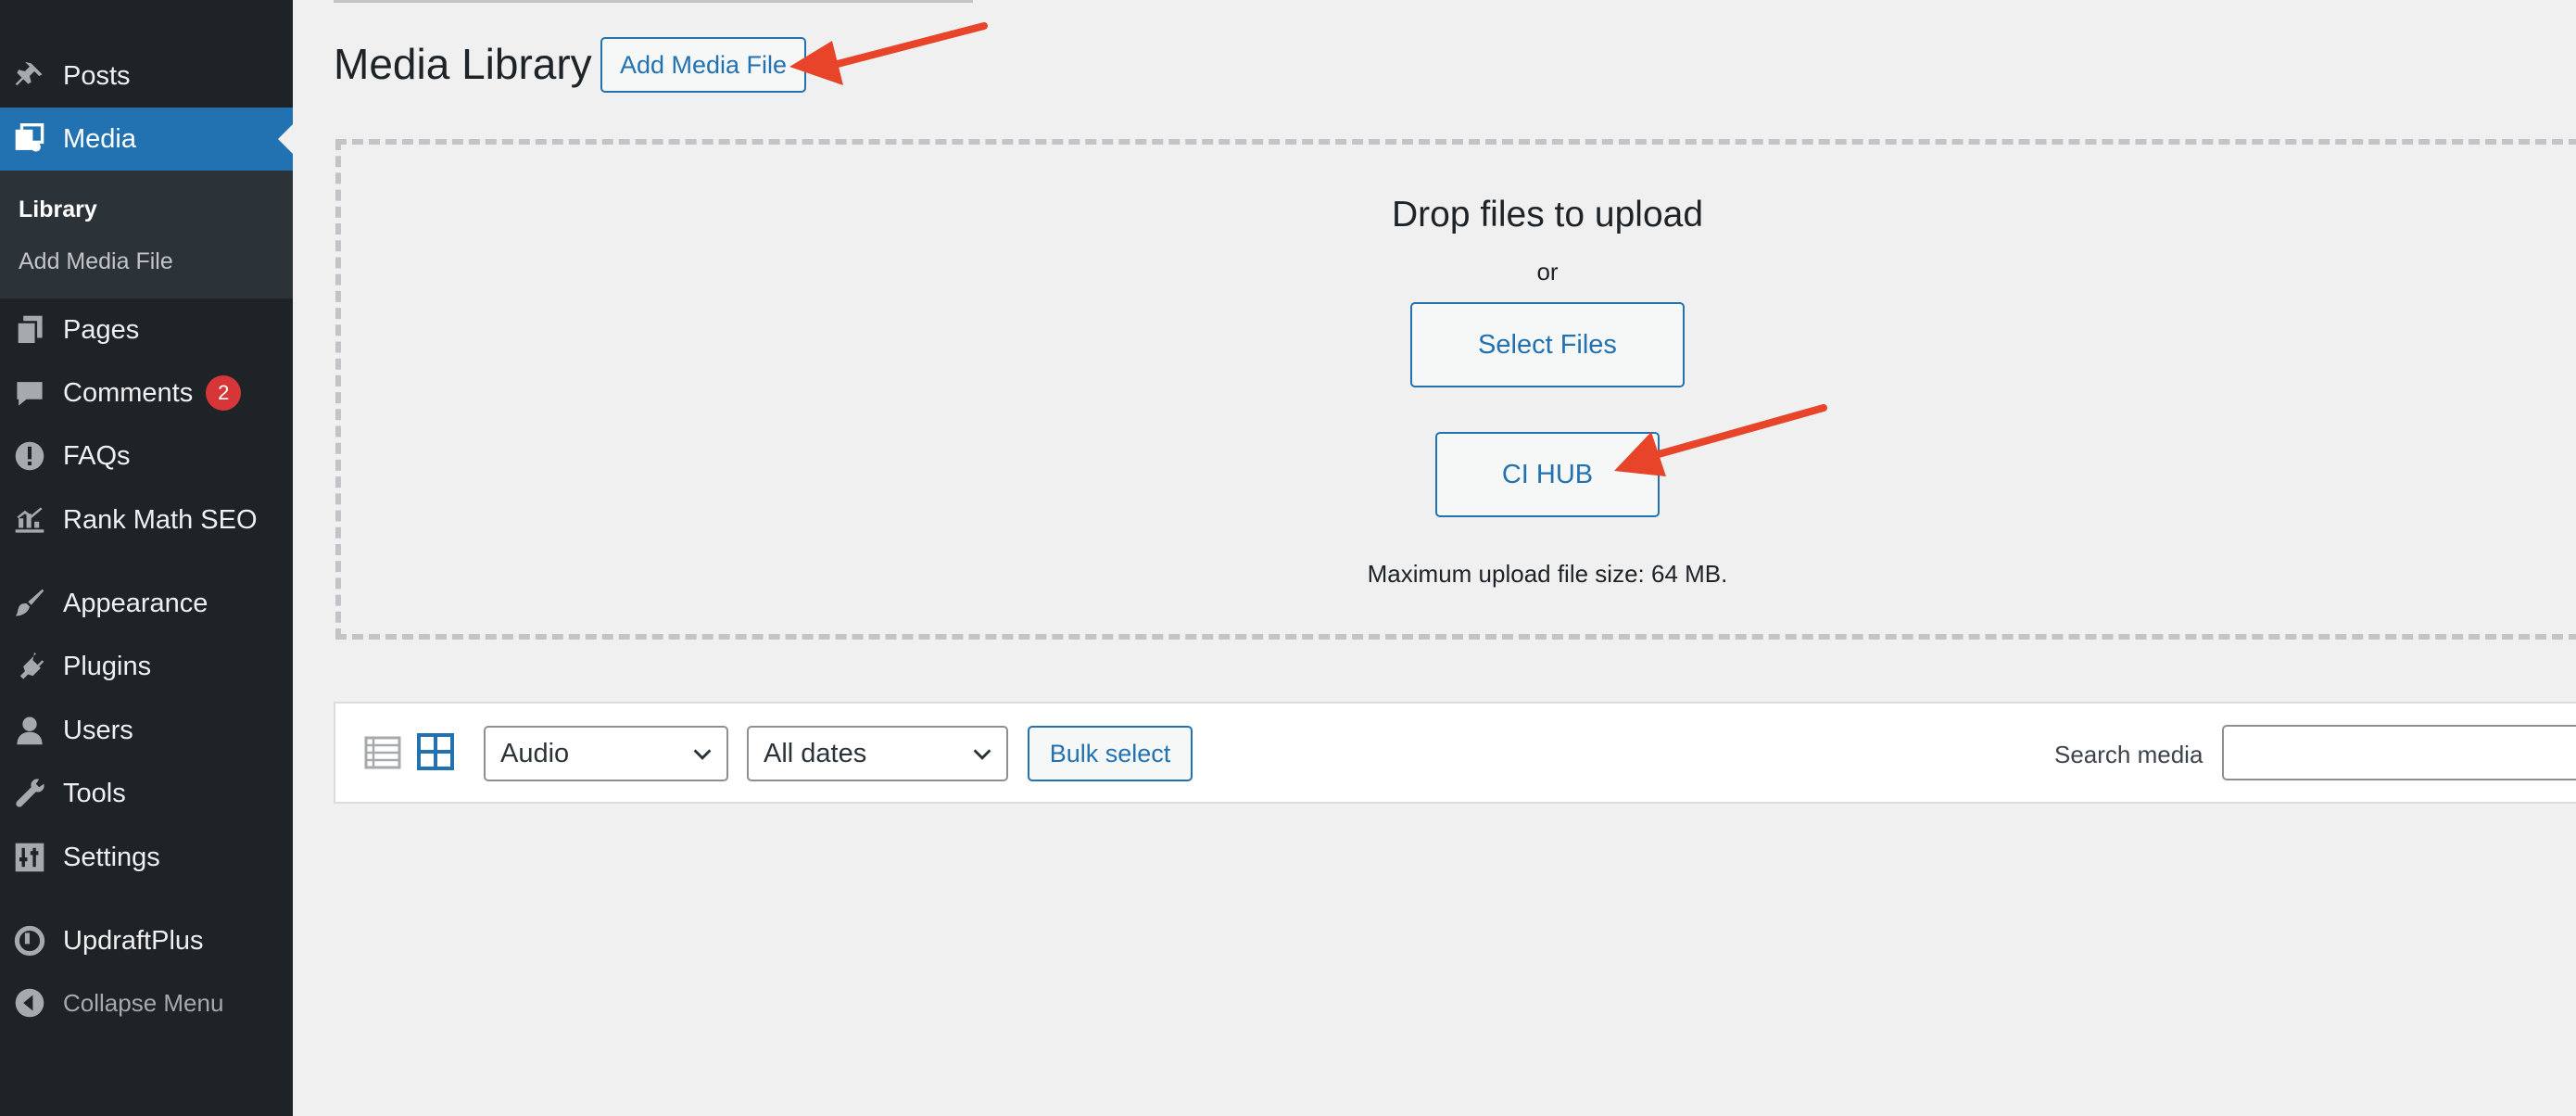  I want to click on sidebar-item-tools: Tools, so click(146, 793).